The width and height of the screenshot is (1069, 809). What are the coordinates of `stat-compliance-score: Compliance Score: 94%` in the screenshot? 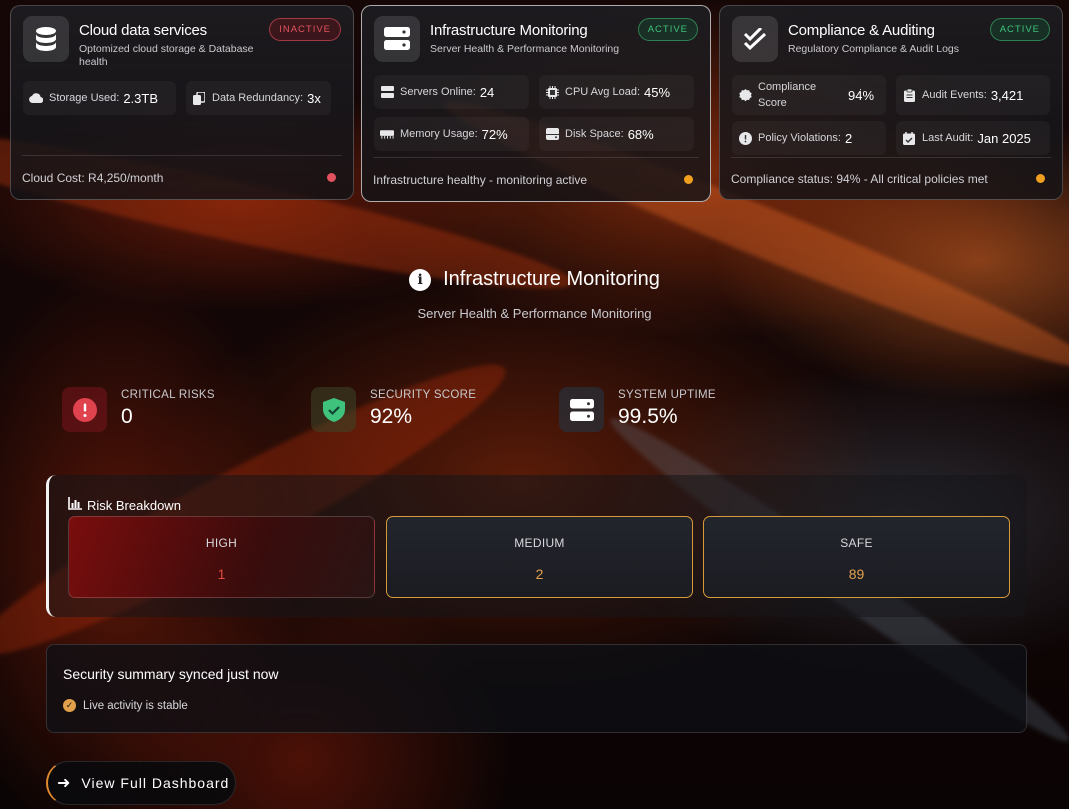 It's located at (809, 95).